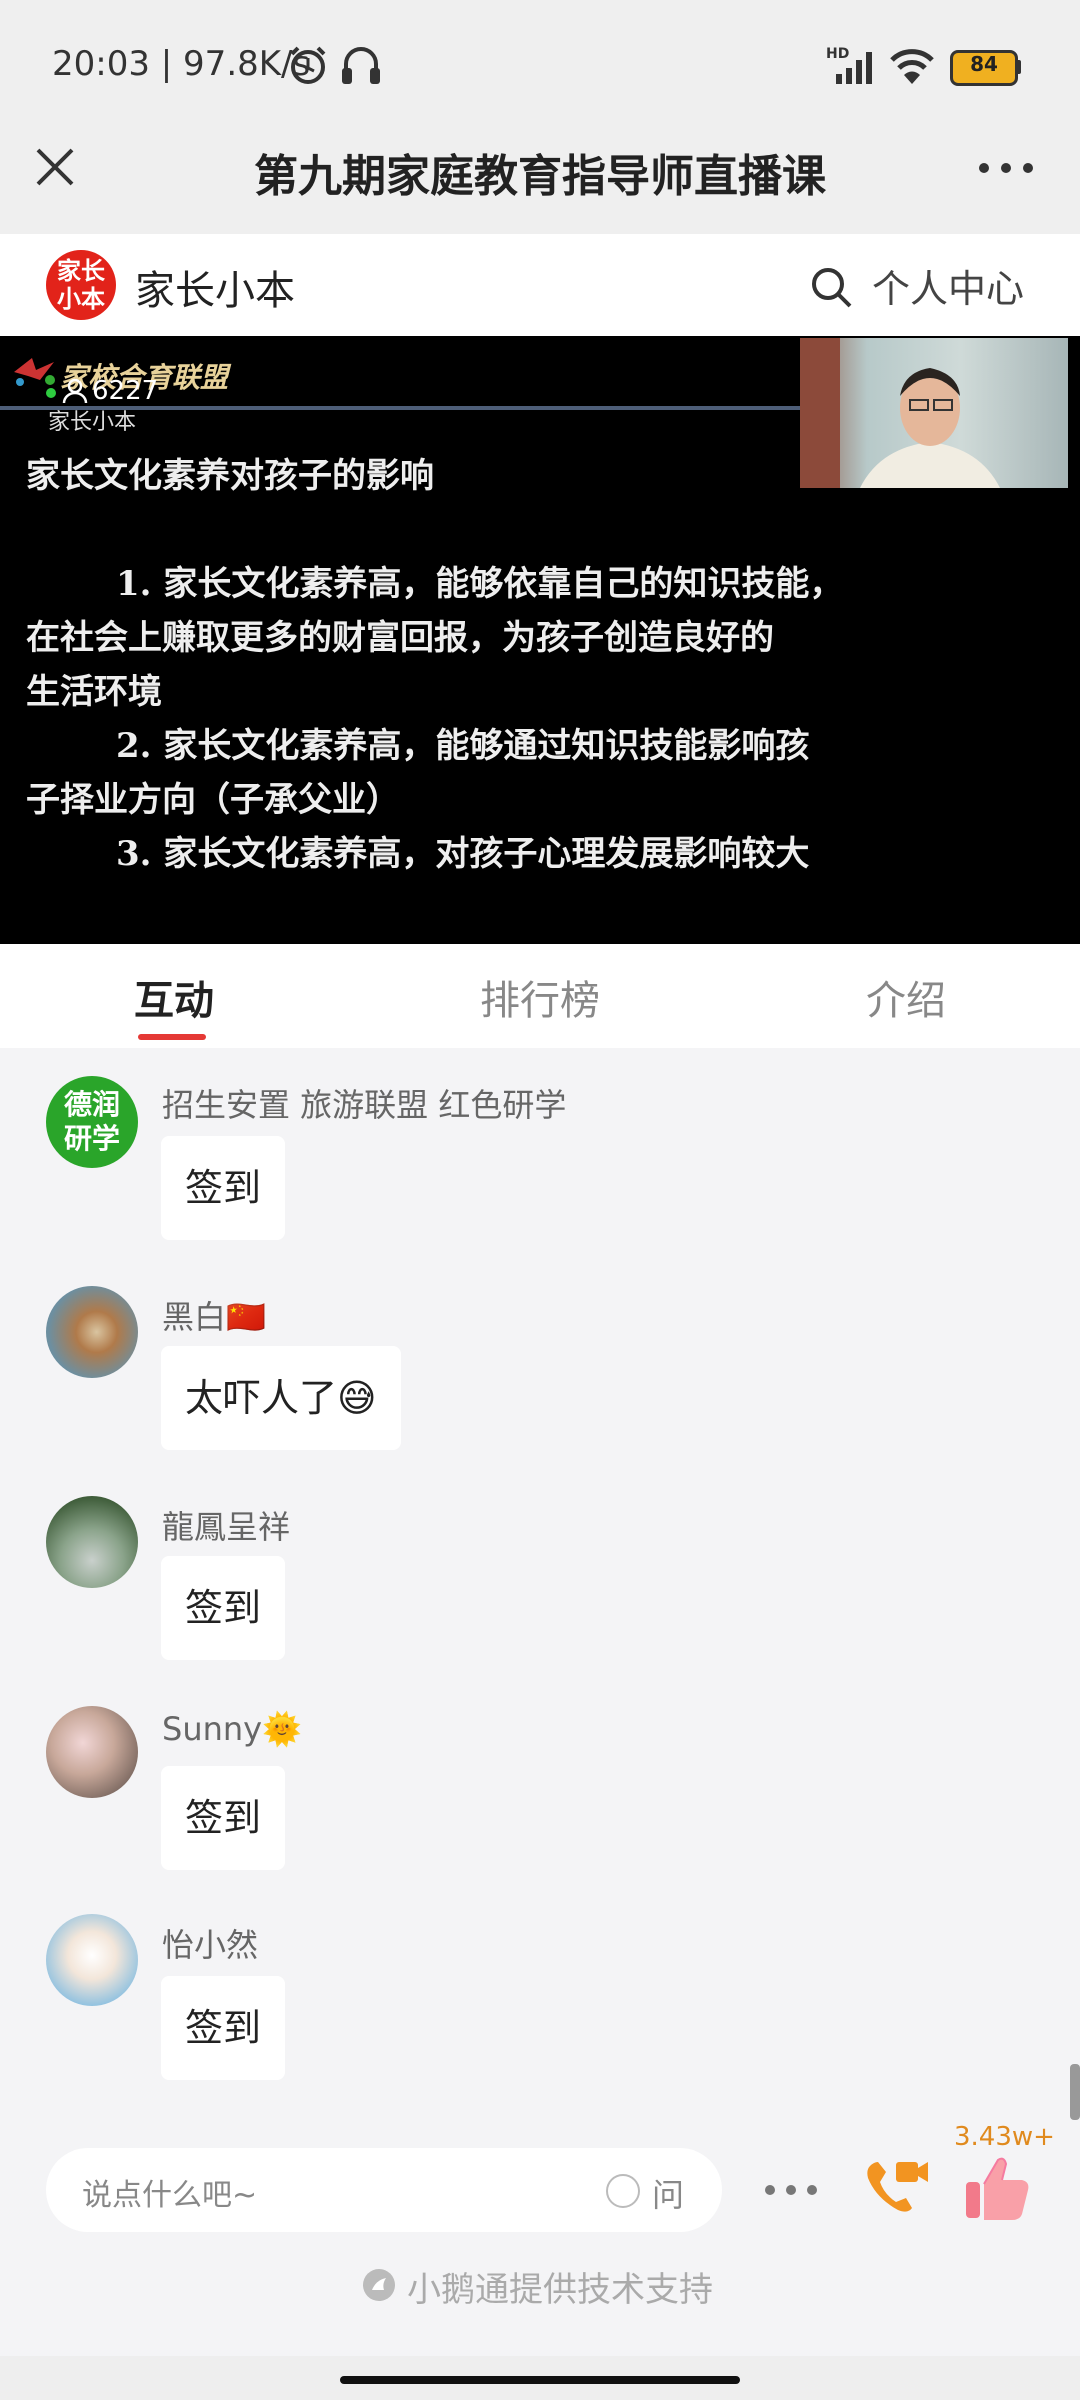 The image size is (1080, 2400). I want to click on like-count: 3.43w+, so click(1004, 2137).